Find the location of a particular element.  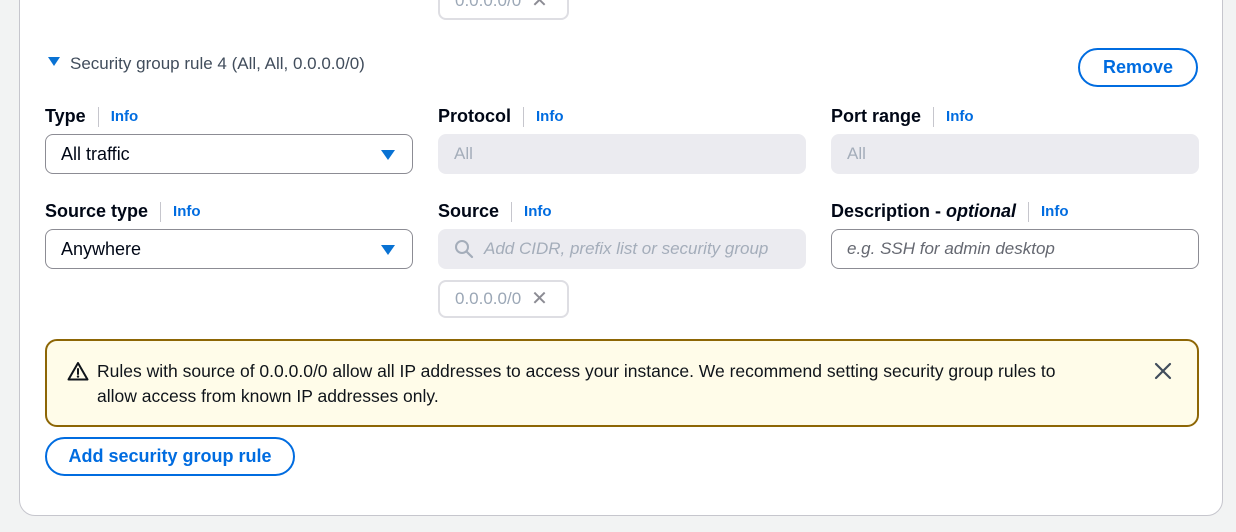

source-search-input: Add CIDR, prefix list or security group is located at coordinates (622, 249).